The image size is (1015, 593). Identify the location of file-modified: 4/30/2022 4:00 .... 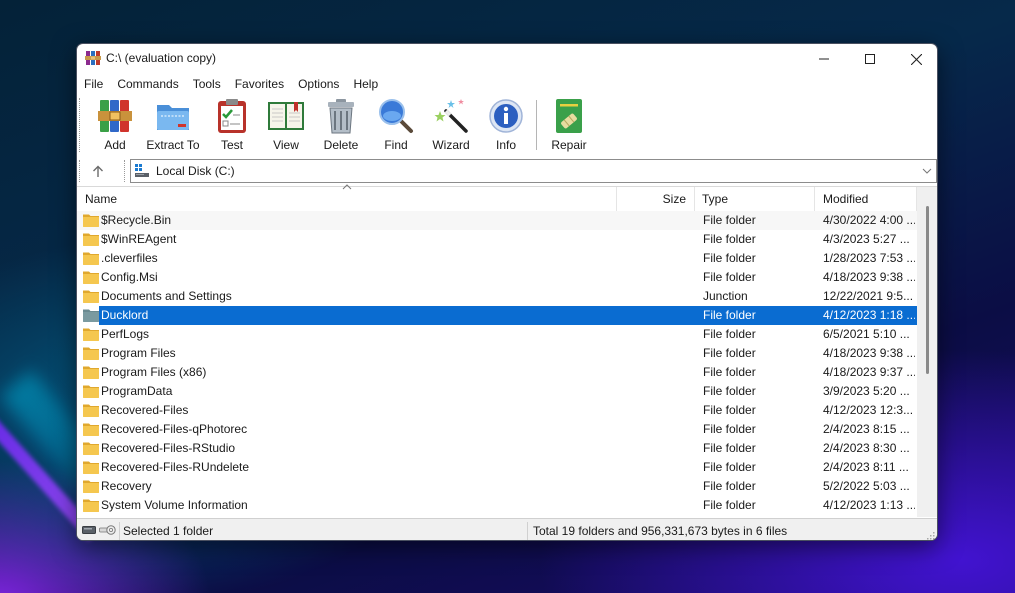
(869, 220).